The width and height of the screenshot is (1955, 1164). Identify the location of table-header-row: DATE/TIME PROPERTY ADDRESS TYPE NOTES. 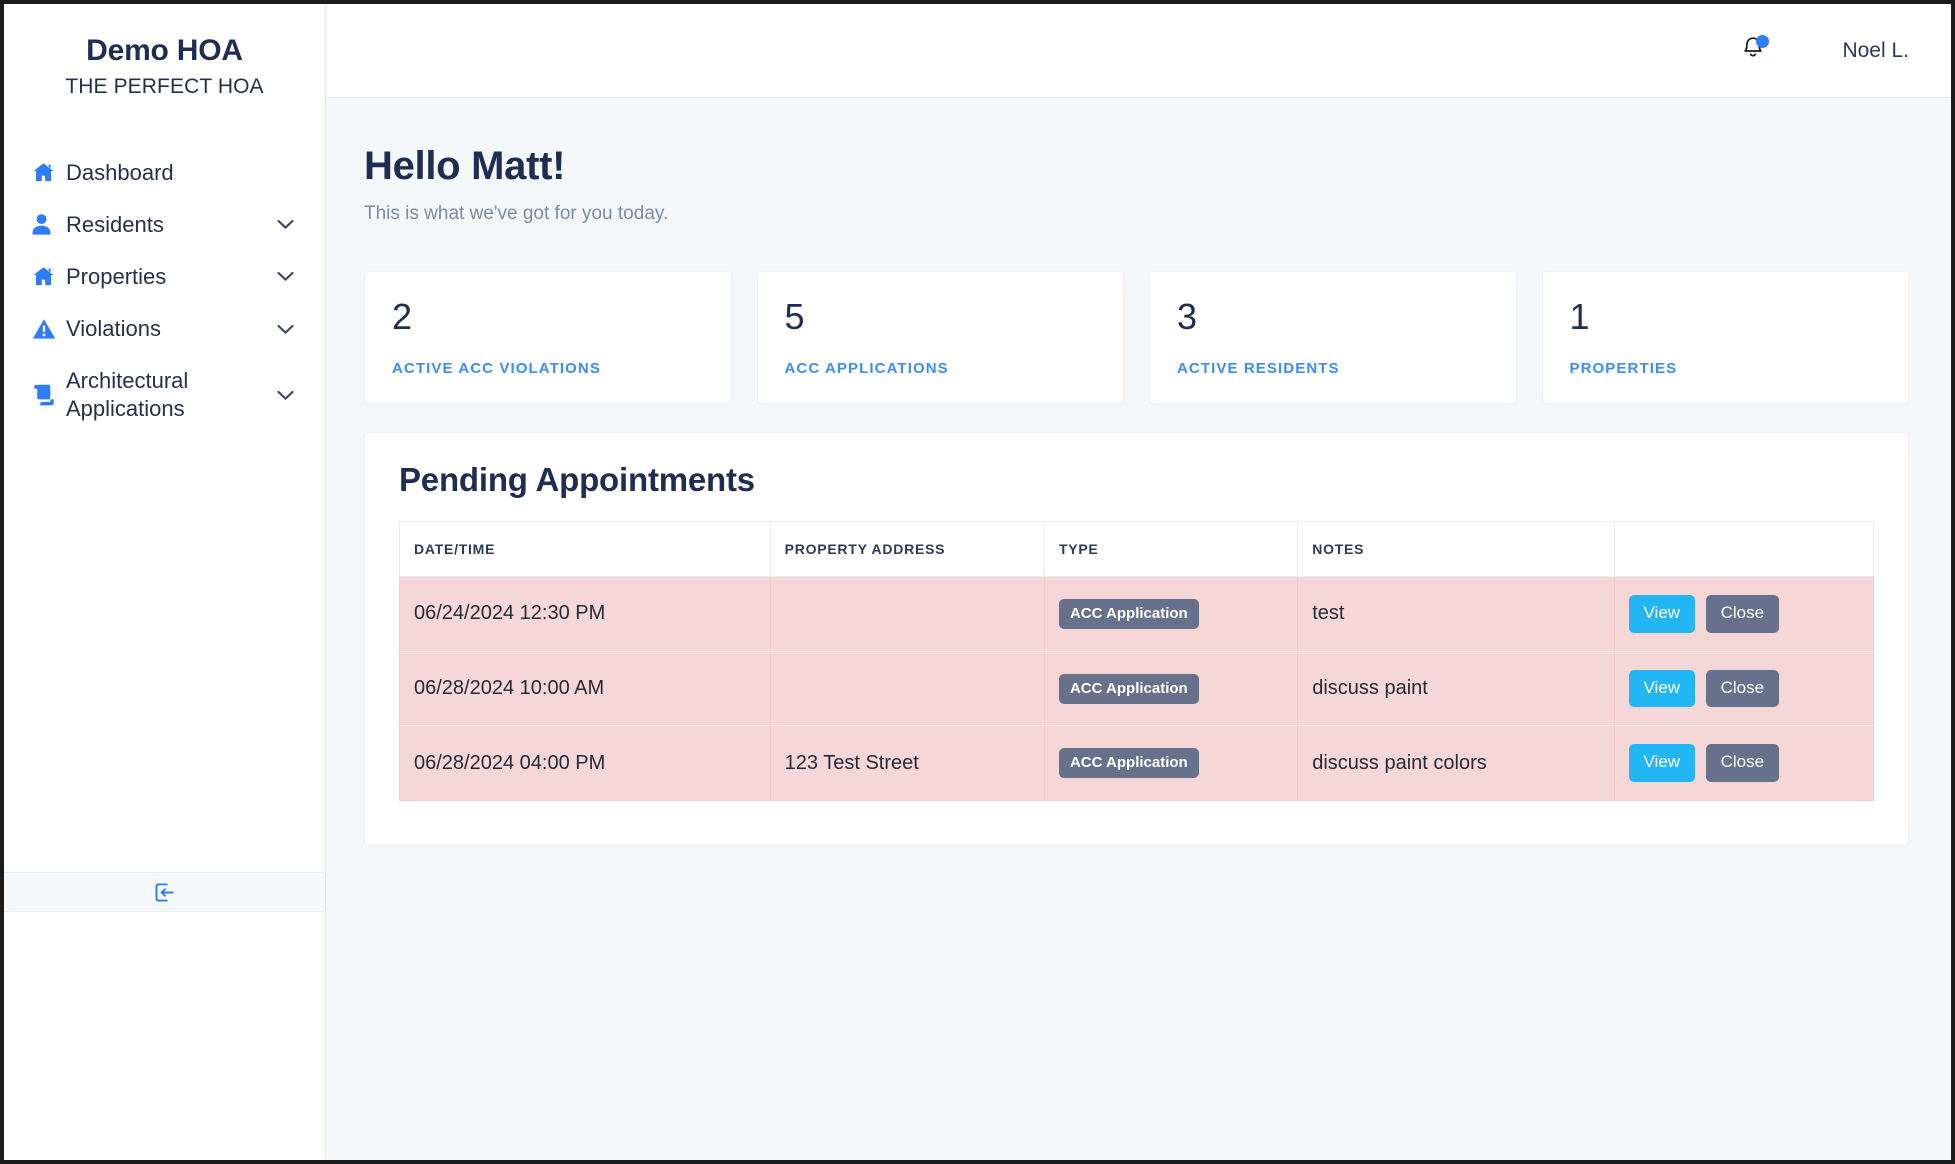
(1137, 549).